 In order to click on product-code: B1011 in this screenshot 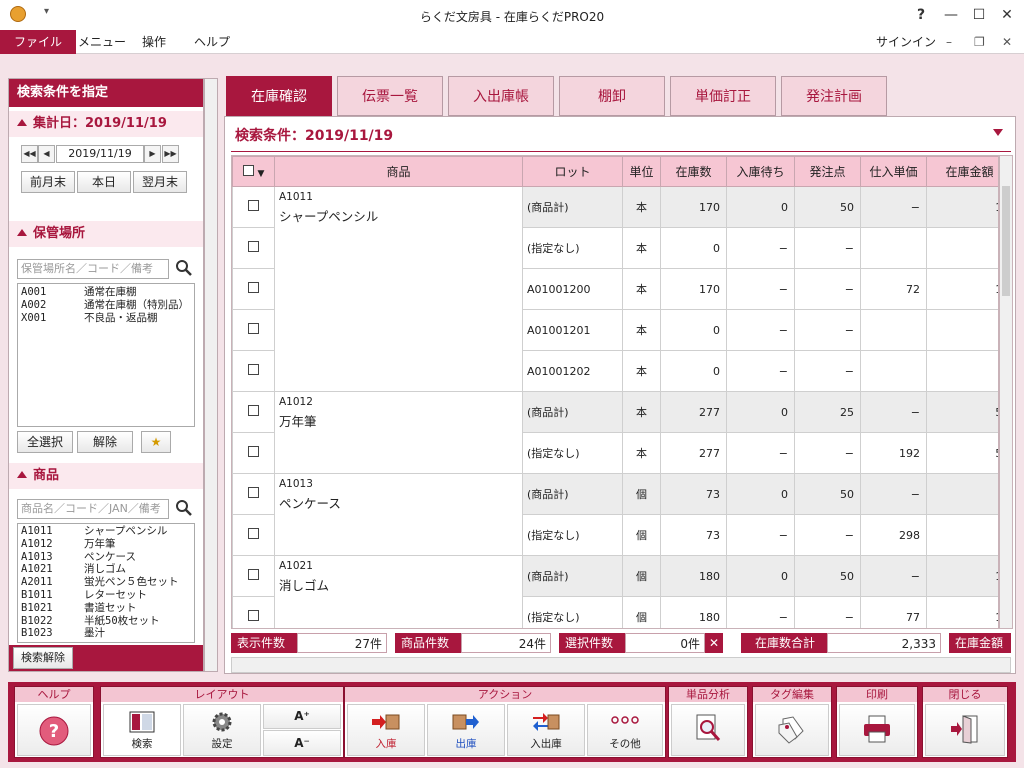, I will do `click(37, 595)`.